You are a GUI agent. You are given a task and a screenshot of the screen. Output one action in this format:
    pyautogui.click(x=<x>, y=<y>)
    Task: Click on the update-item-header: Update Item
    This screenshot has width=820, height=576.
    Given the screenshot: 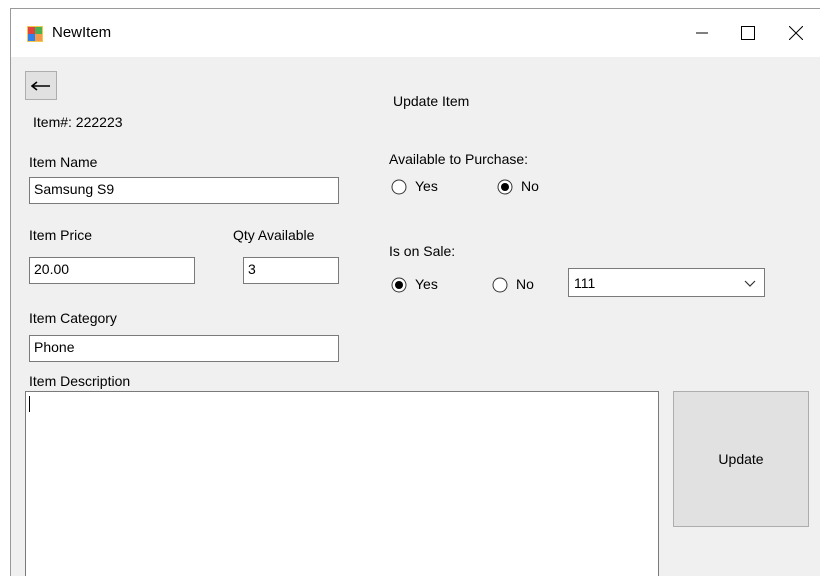 What is the action you would take?
    pyautogui.click(x=431, y=101)
    